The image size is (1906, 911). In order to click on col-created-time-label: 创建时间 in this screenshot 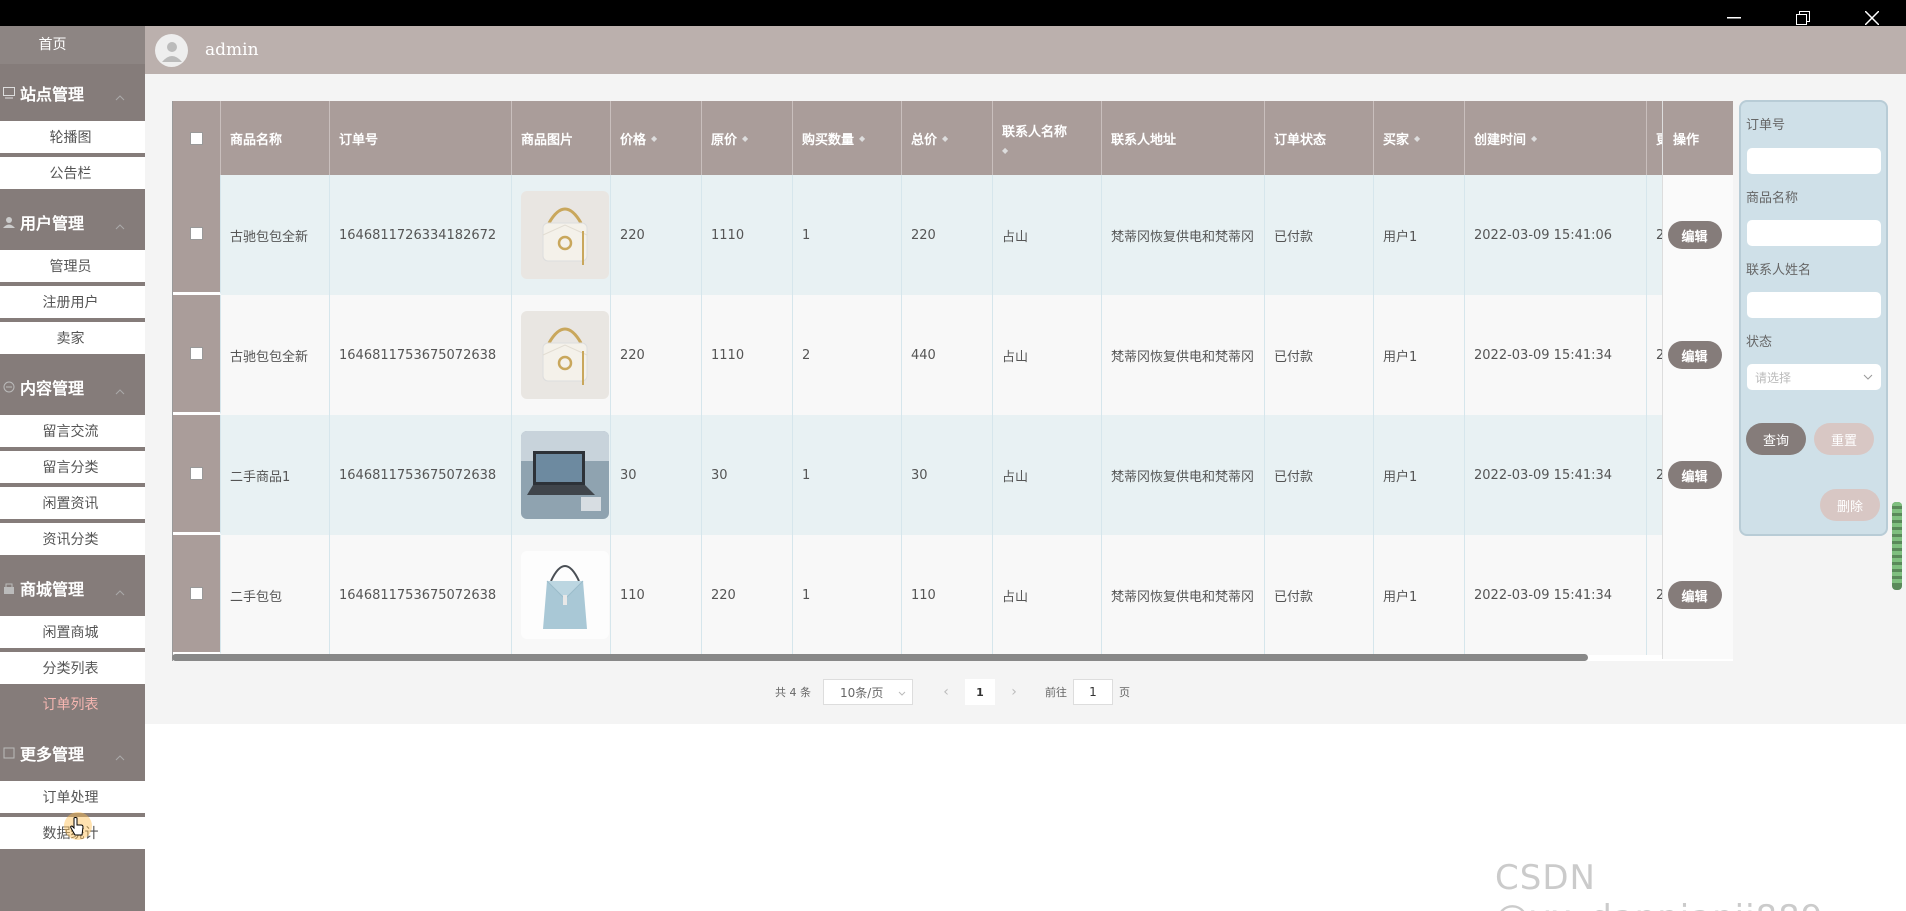, I will do `click(1500, 140)`.